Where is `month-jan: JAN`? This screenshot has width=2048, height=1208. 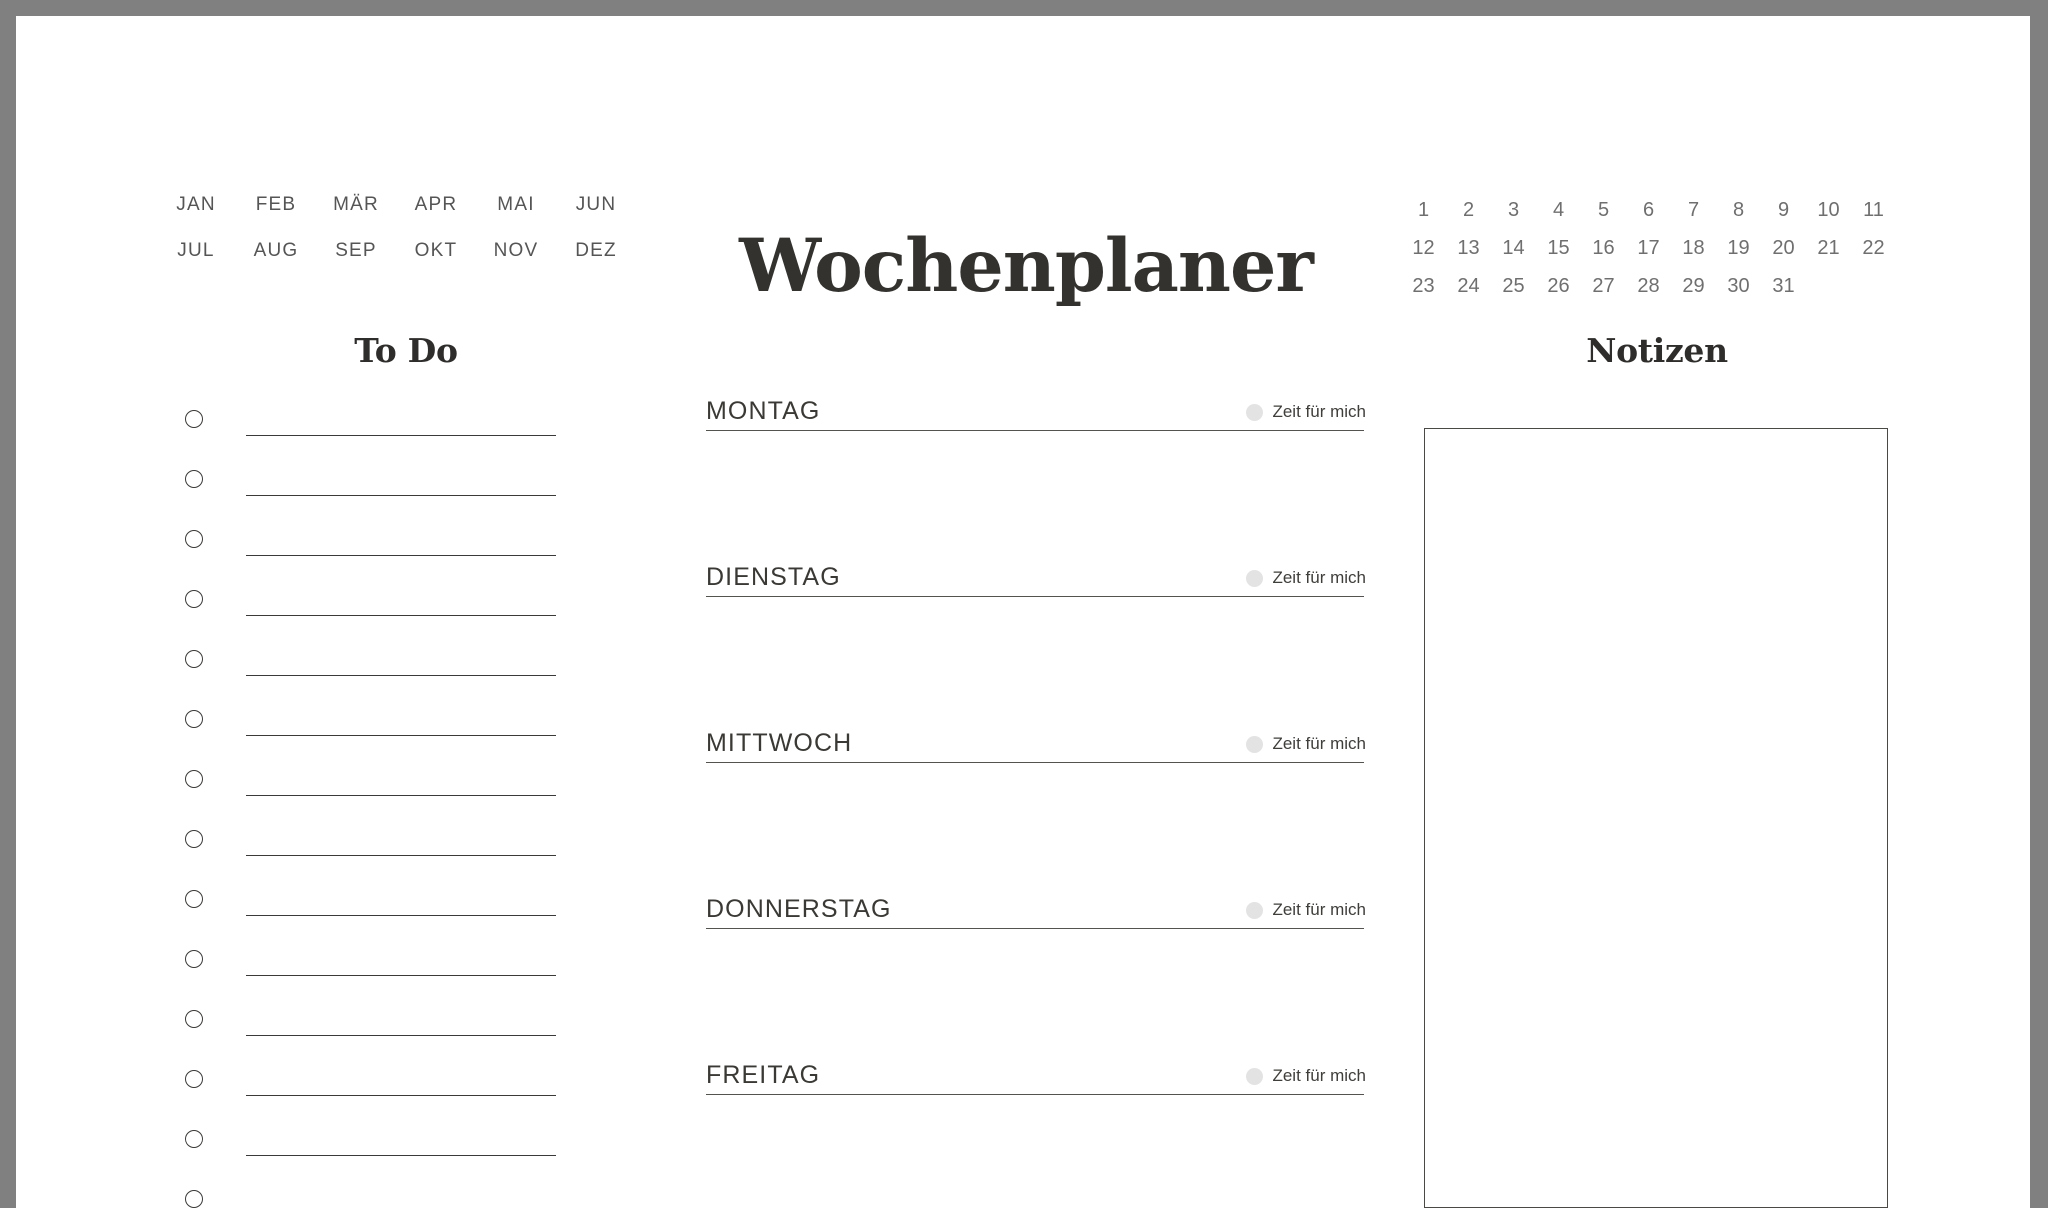
month-jan: JAN is located at coordinates (196, 205).